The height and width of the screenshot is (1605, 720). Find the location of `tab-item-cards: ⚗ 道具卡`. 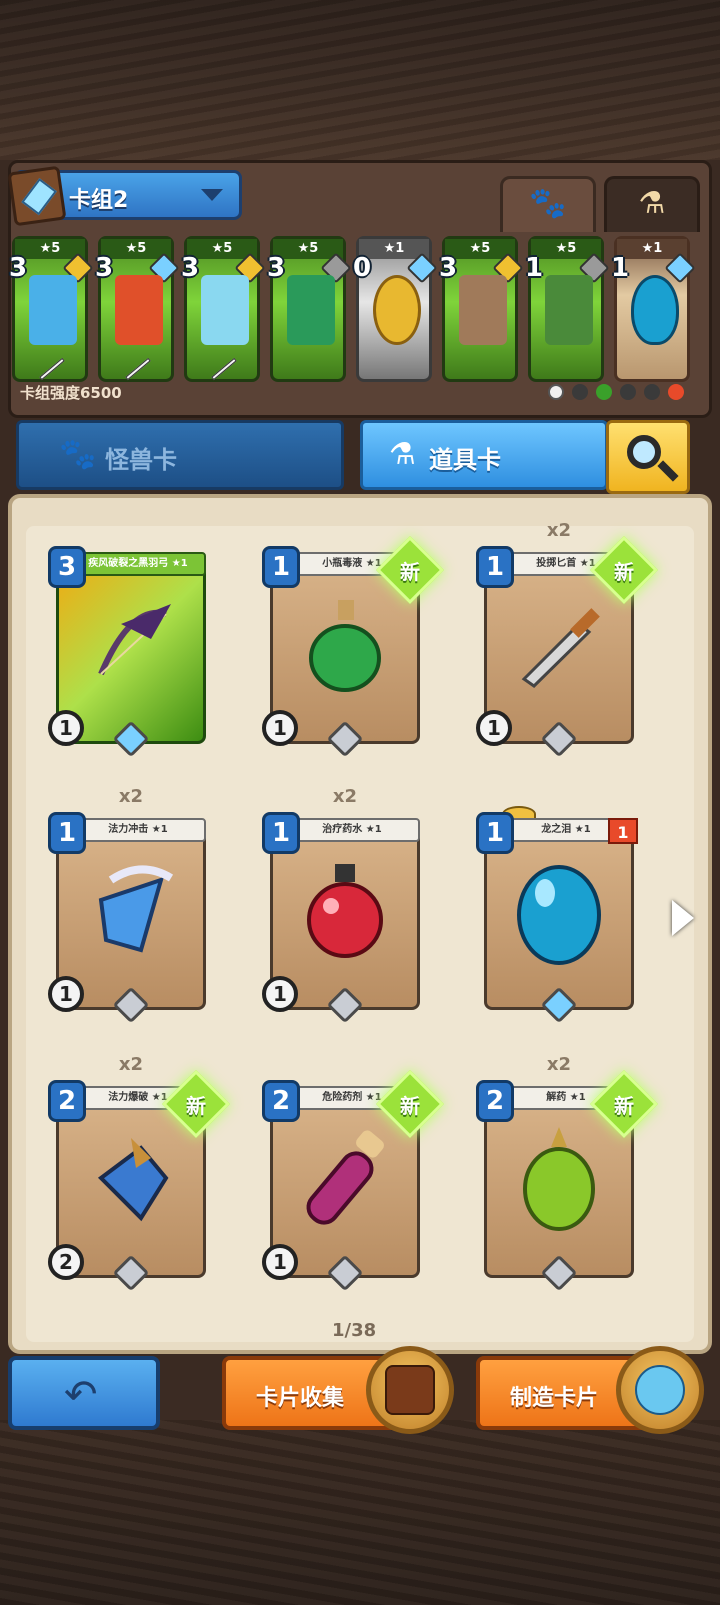

tab-item-cards: ⚗ 道具卡 is located at coordinates (484, 455).